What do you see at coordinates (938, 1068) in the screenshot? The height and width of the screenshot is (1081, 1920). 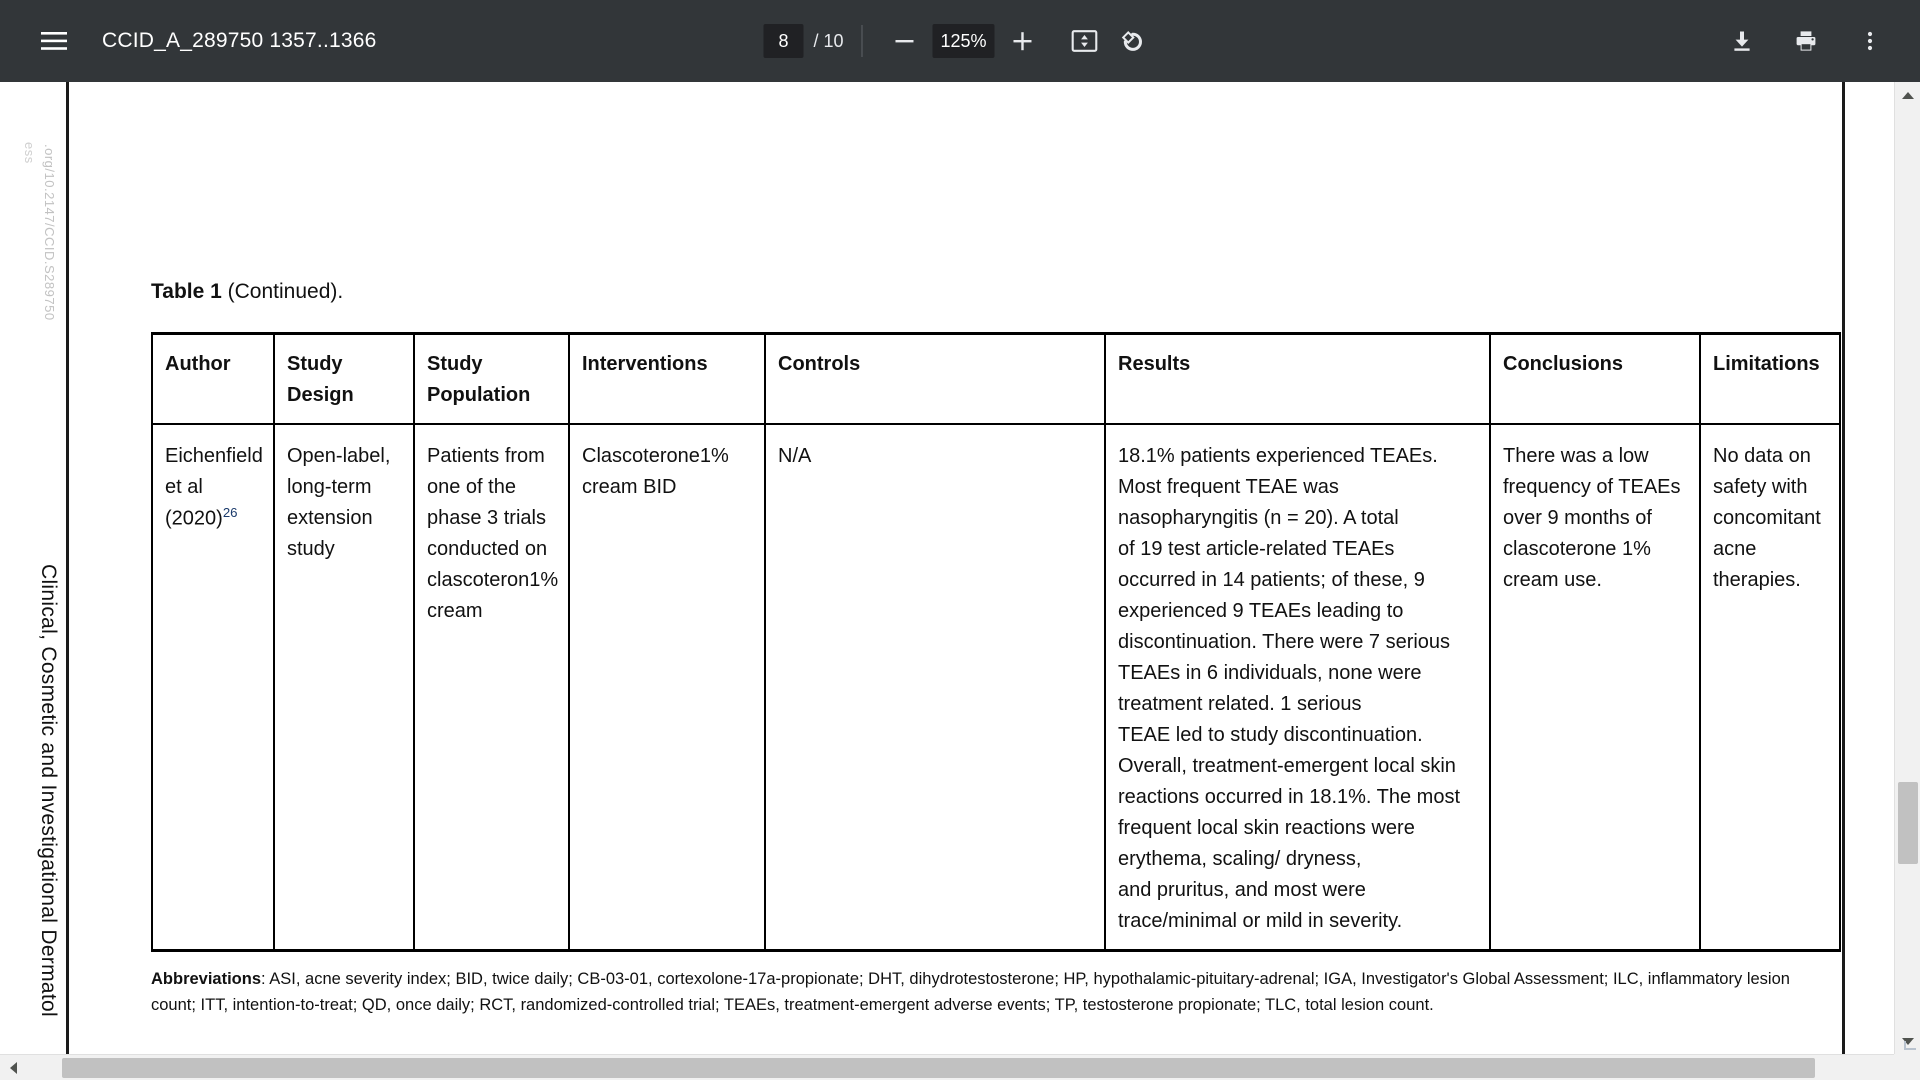 I see `horizontal-scrollbar-thumb` at bounding box center [938, 1068].